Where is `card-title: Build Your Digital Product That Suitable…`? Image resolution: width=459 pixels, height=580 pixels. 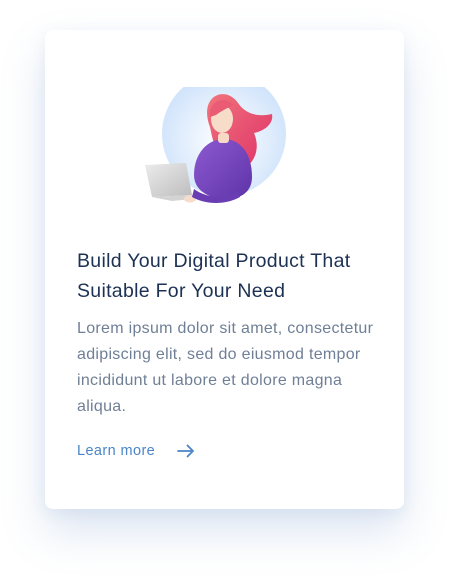
card-title: Build Your Digital Product That Suitable… is located at coordinates (214, 276).